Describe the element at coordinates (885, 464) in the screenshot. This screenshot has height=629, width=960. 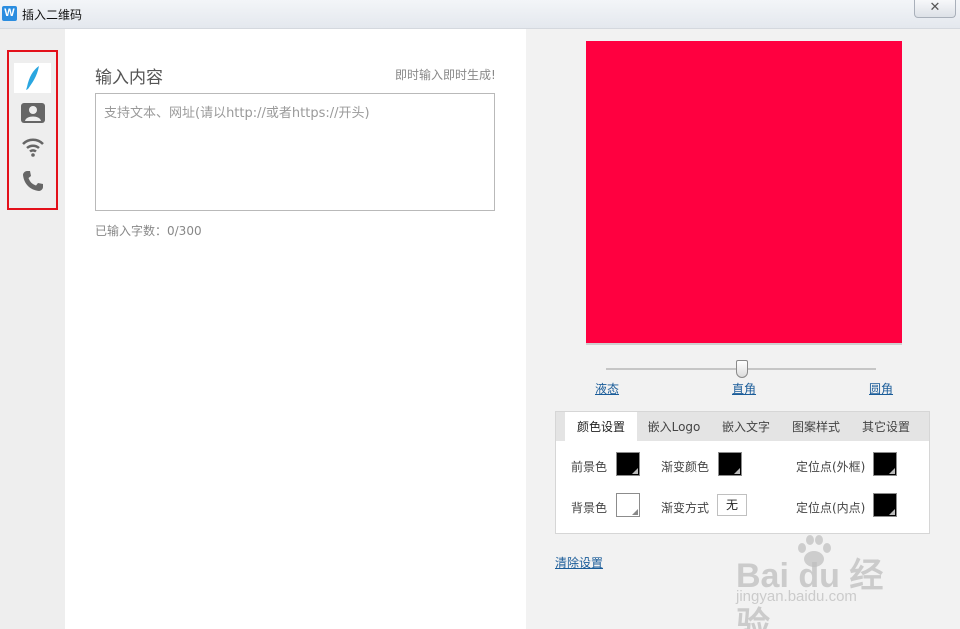
I see `anchor-outer-swatch` at that location.